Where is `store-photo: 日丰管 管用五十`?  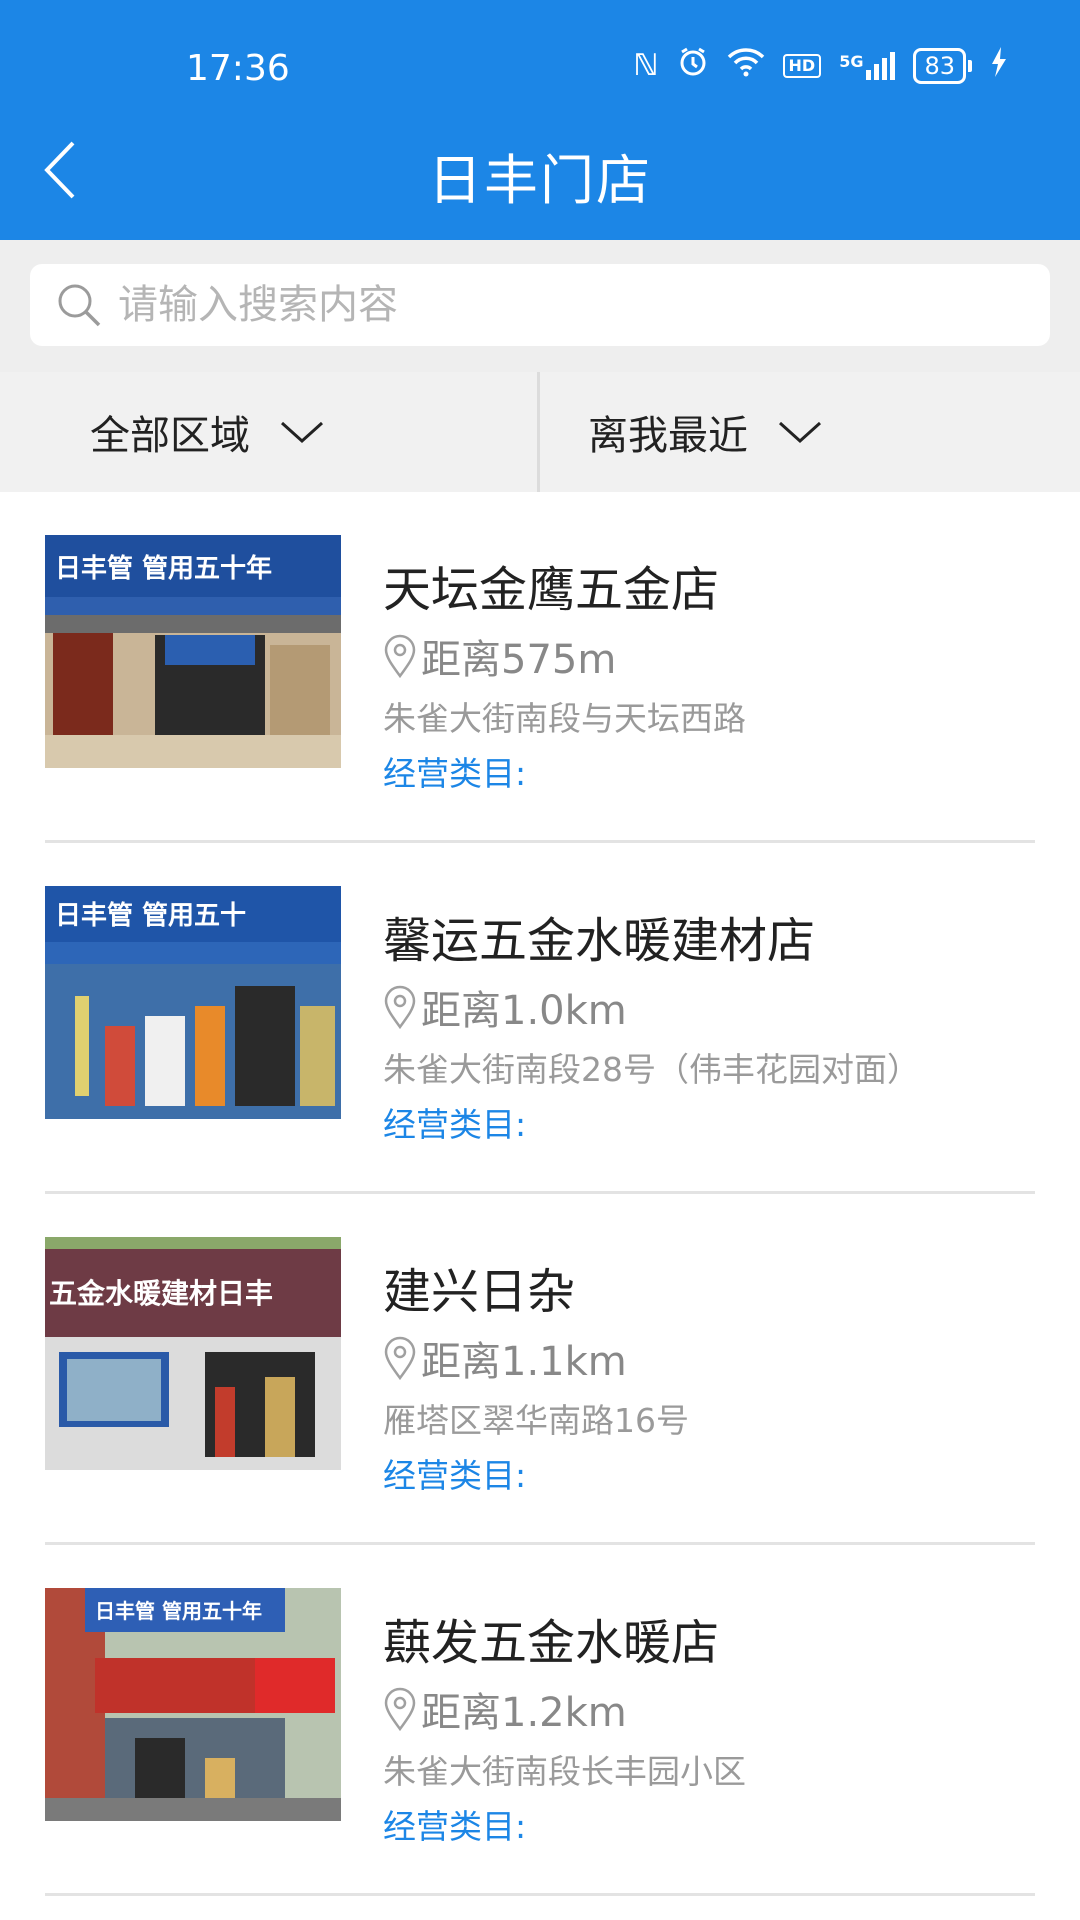
store-photo: 日丰管 管用五十 is located at coordinates (193, 1002).